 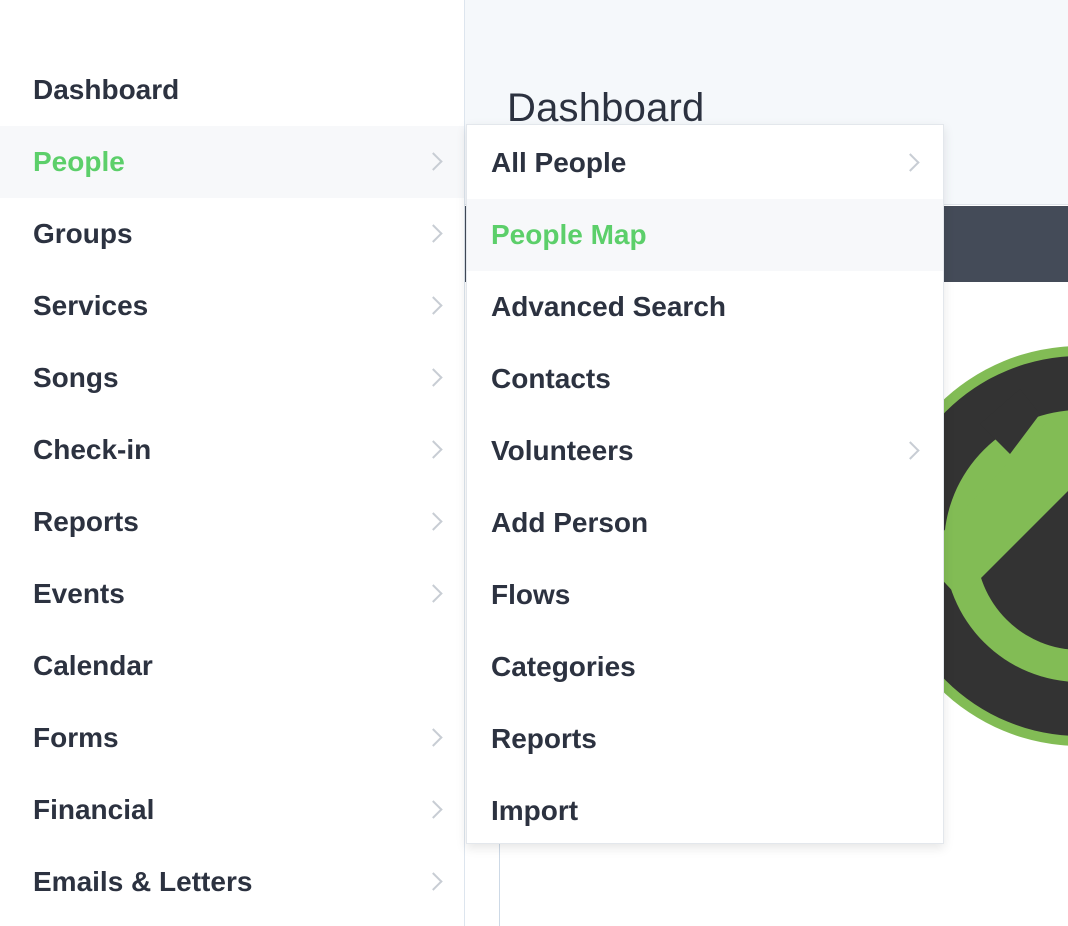 What do you see at coordinates (232, 522) in the screenshot?
I see `sidebar-item-reports: Reports` at bounding box center [232, 522].